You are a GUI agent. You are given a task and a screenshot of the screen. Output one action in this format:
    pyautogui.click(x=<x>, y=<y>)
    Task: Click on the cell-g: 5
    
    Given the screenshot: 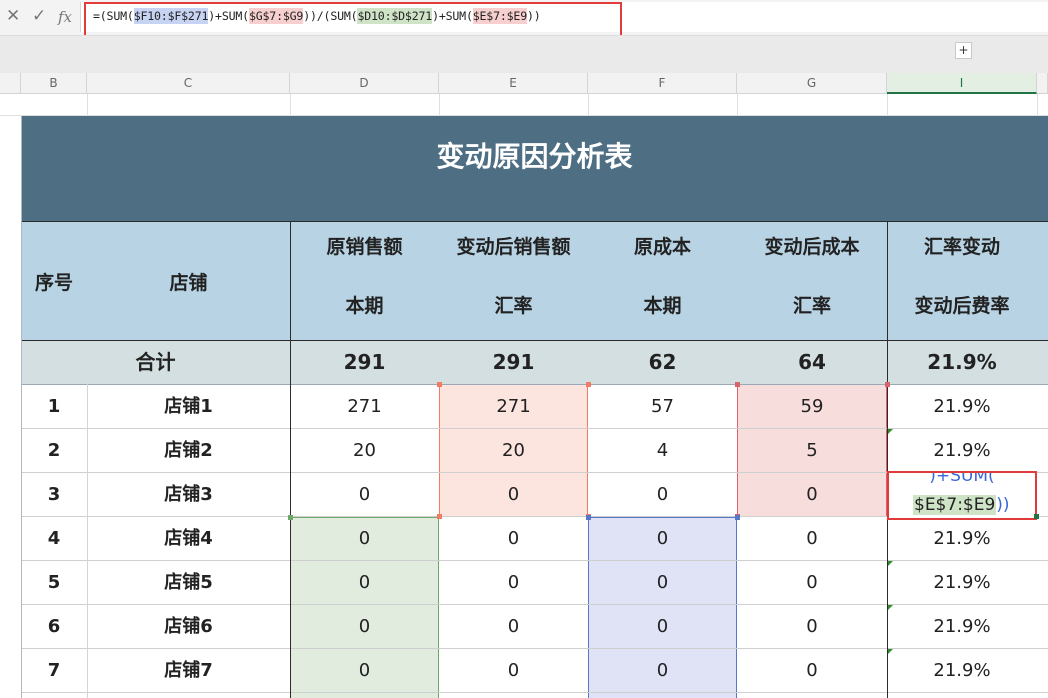 What is the action you would take?
    pyautogui.click(x=812, y=451)
    